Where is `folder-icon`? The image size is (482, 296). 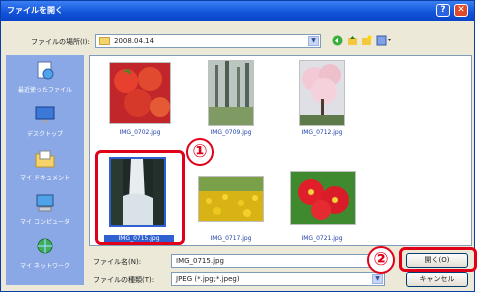 folder-icon is located at coordinates (104, 41).